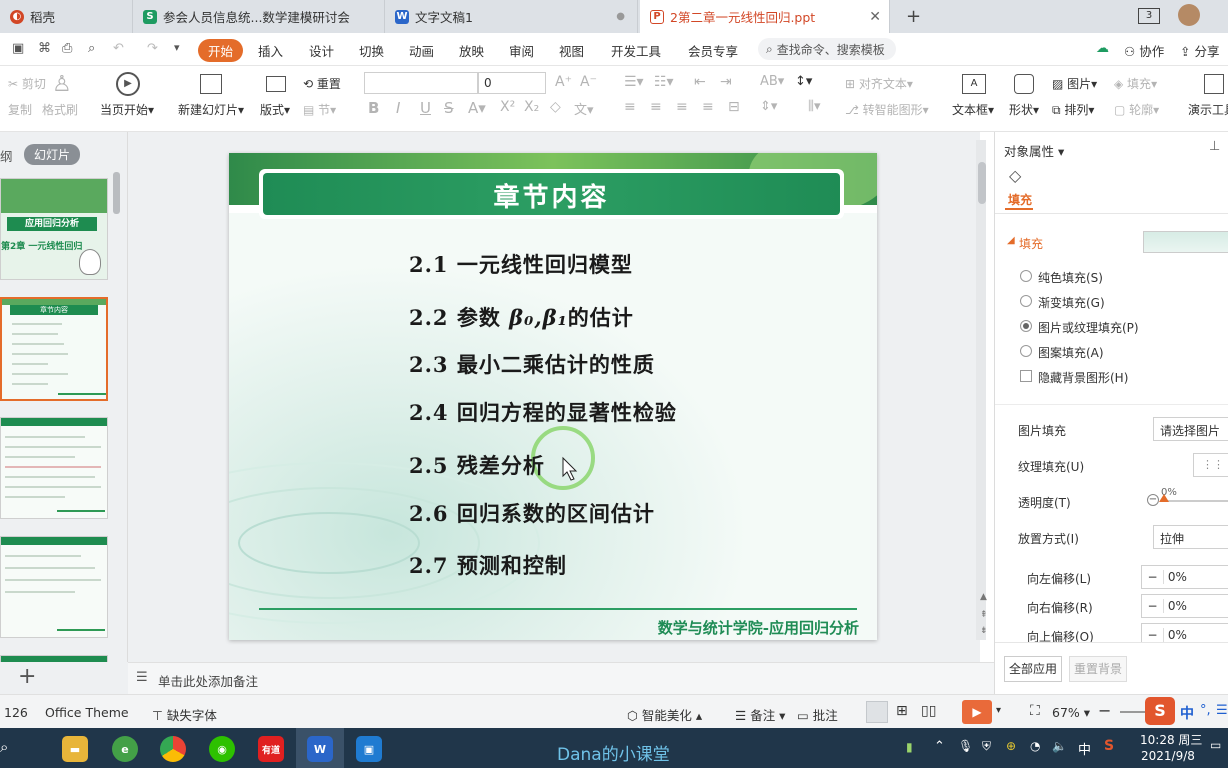 Image resolution: width=1228 pixels, height=768 pixels. Describe the element at coordinates (91, 48) in the screenshot. I see `print-preview-icon: ⌕` at that location.